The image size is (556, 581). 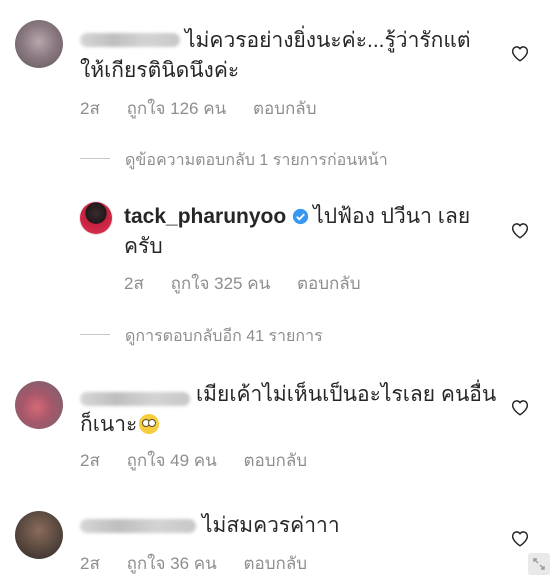 I want to click on comment-text: เมียเค้าไม่เห็นเป็นอะไรเลย คนอื่น, so click(x=346, y=394).